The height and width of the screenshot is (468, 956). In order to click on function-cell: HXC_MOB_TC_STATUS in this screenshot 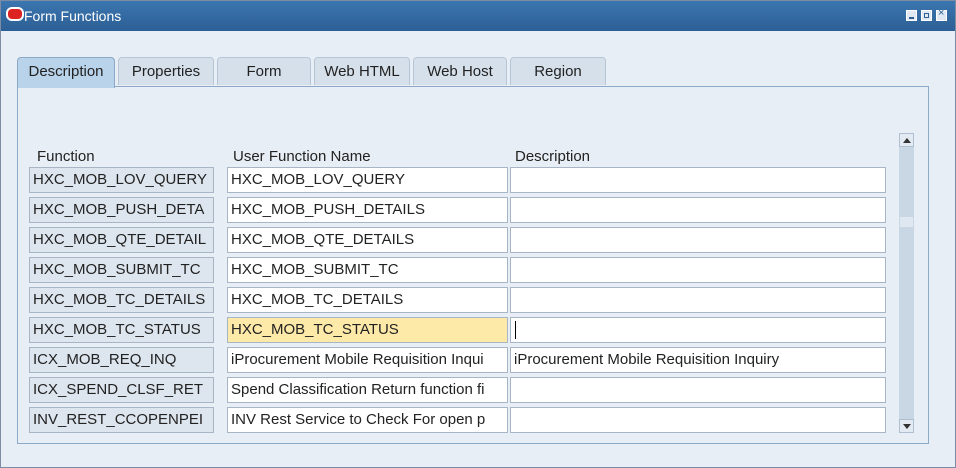, I will do `click(121, 330)`.